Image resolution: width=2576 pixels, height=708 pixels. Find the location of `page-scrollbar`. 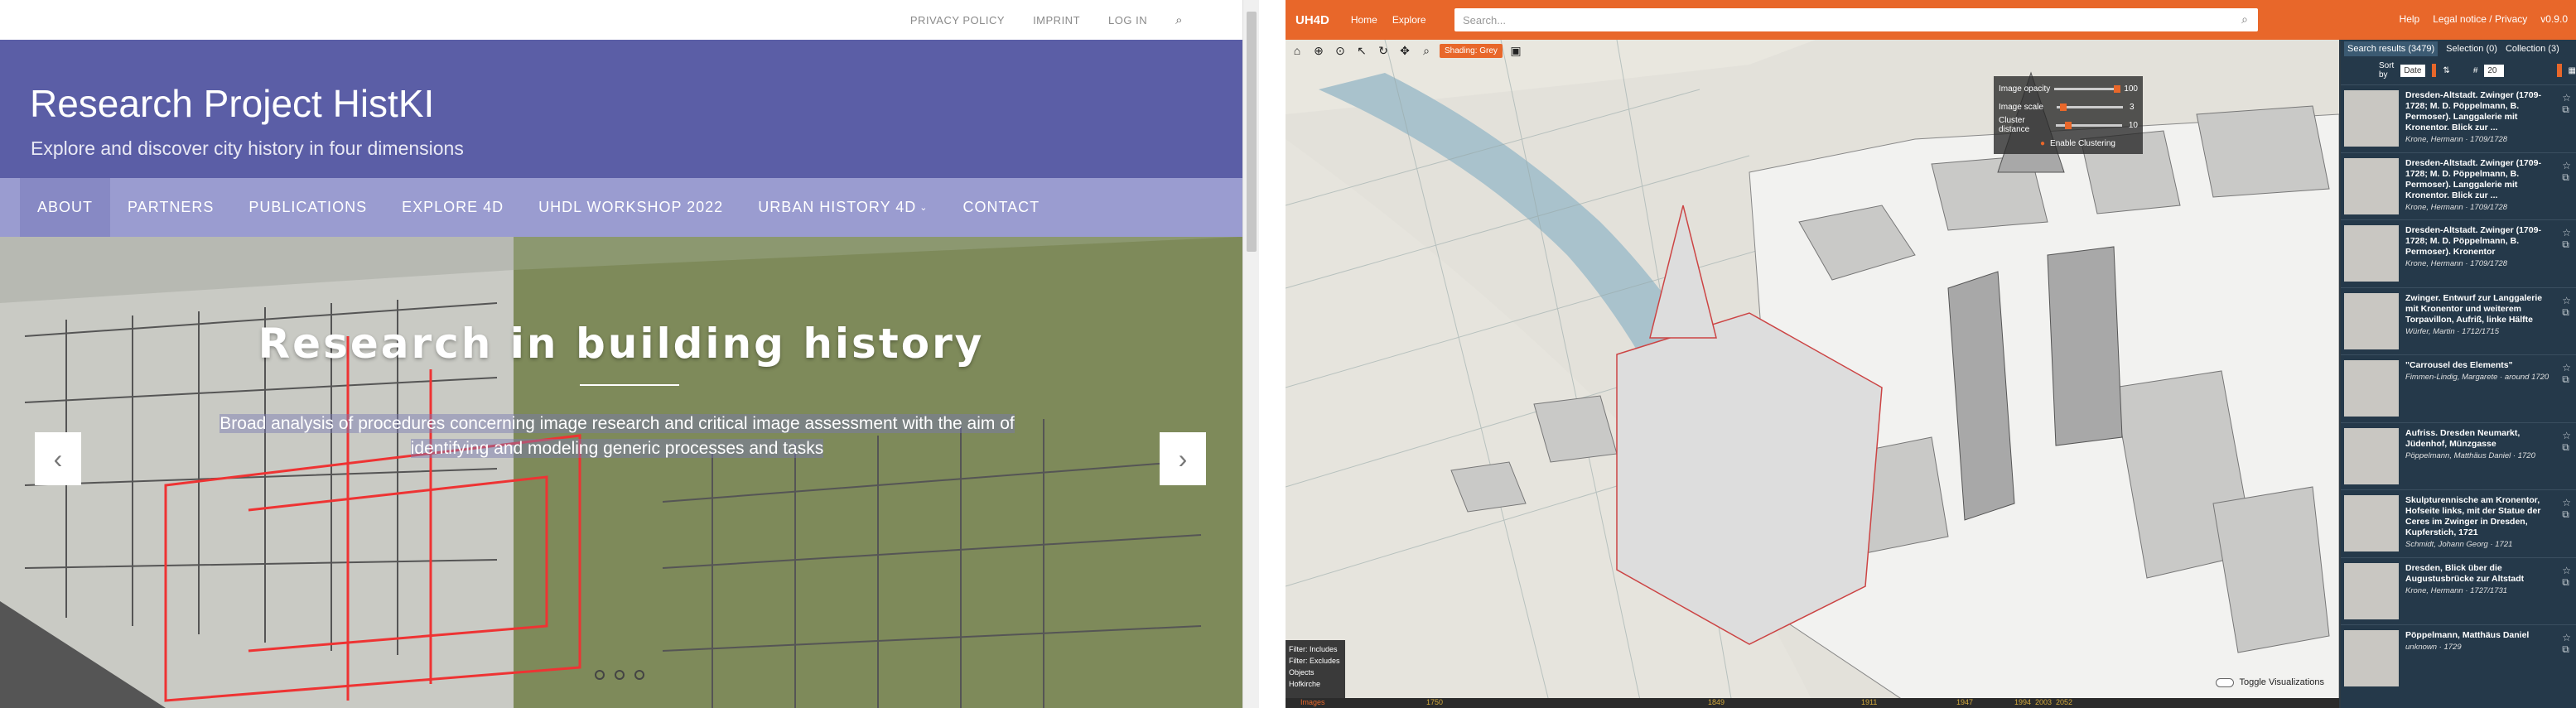

page-scrollbar is located at coordinates (1250, 354).